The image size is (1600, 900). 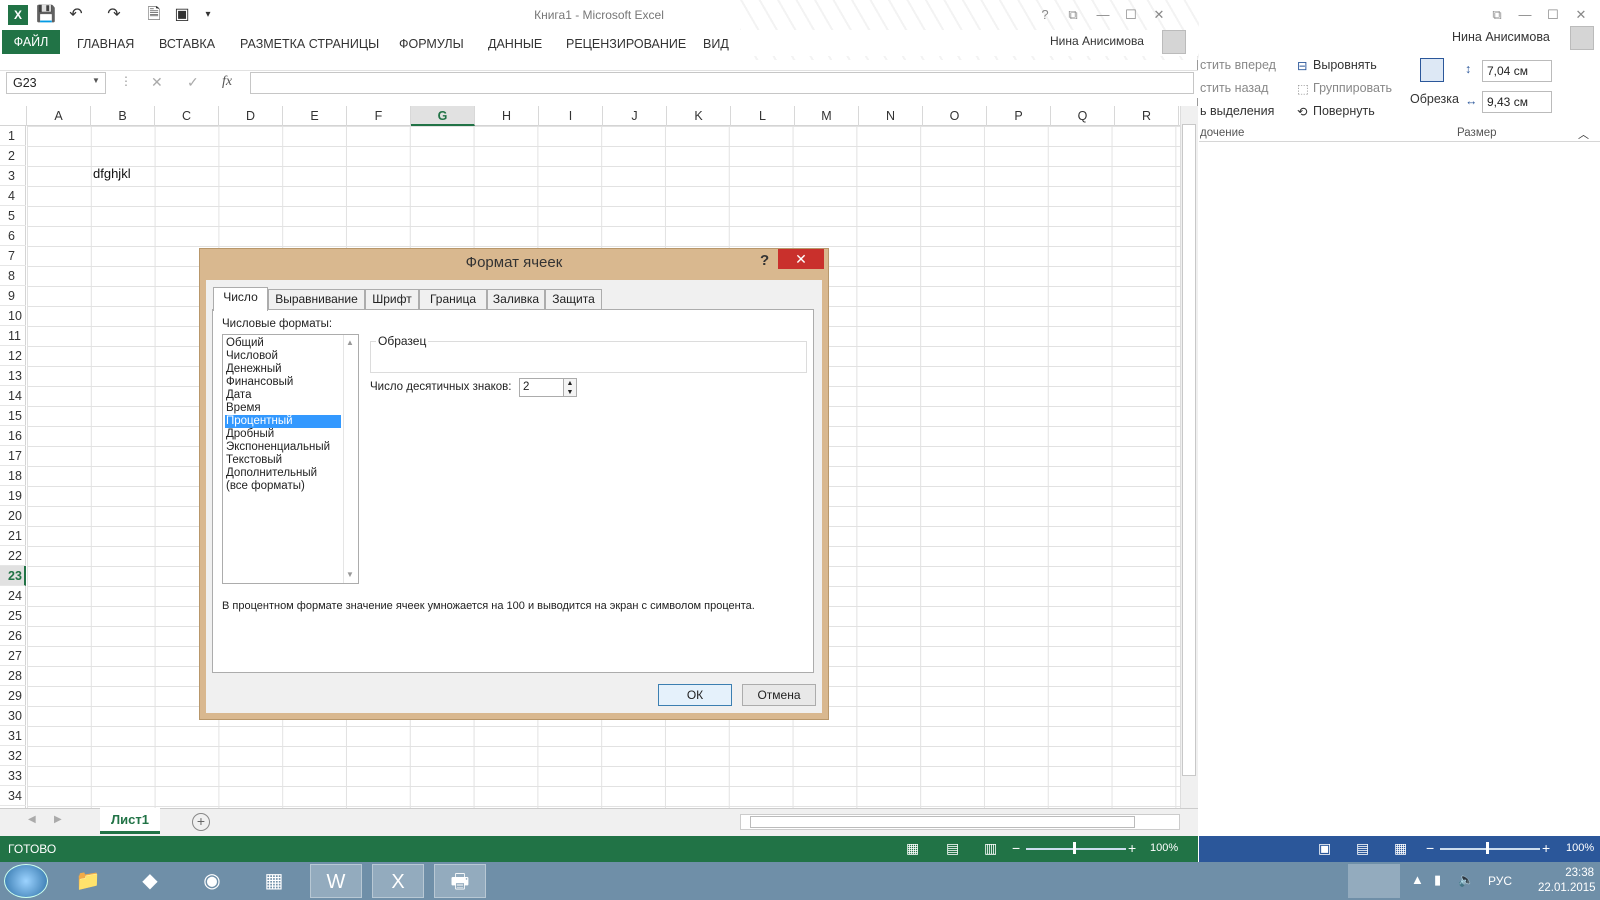 I want to click on row-header: 32, so click(x=13, y=756).